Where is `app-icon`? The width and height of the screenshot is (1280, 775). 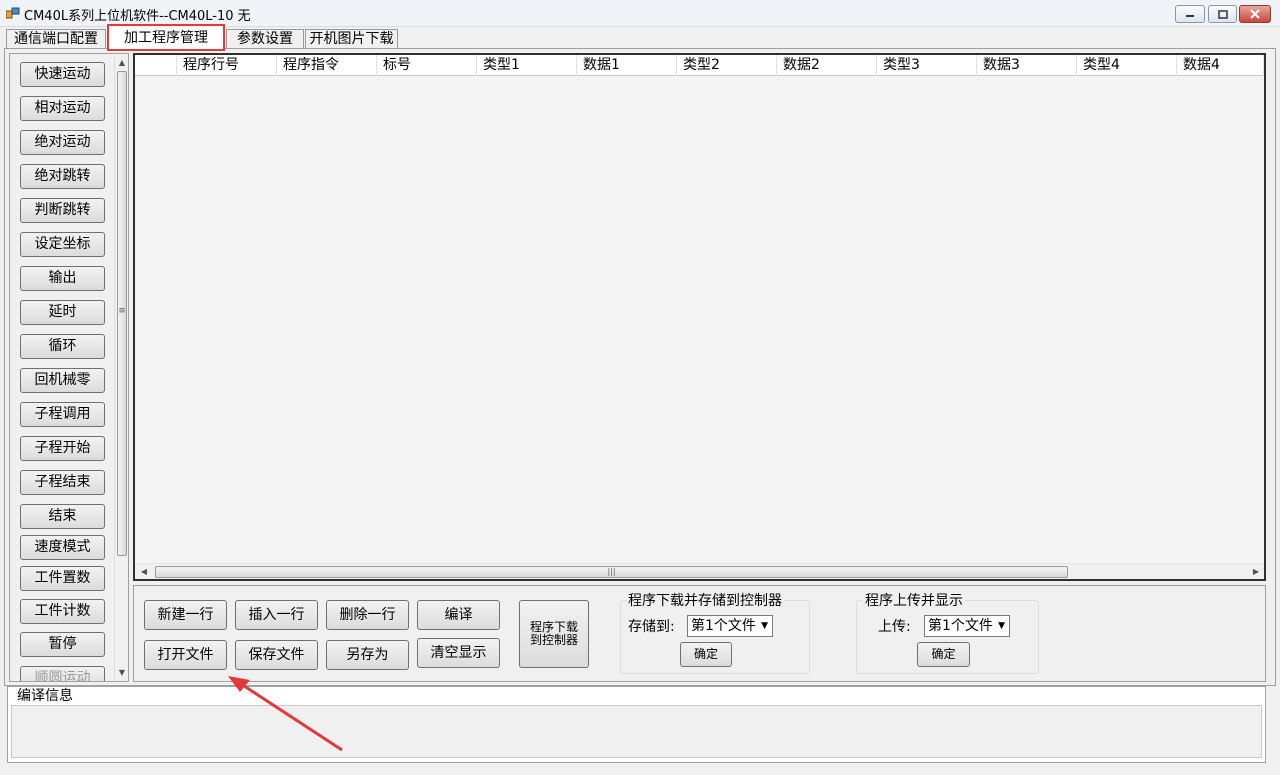
app-icon is located at coordinates (13, 13).